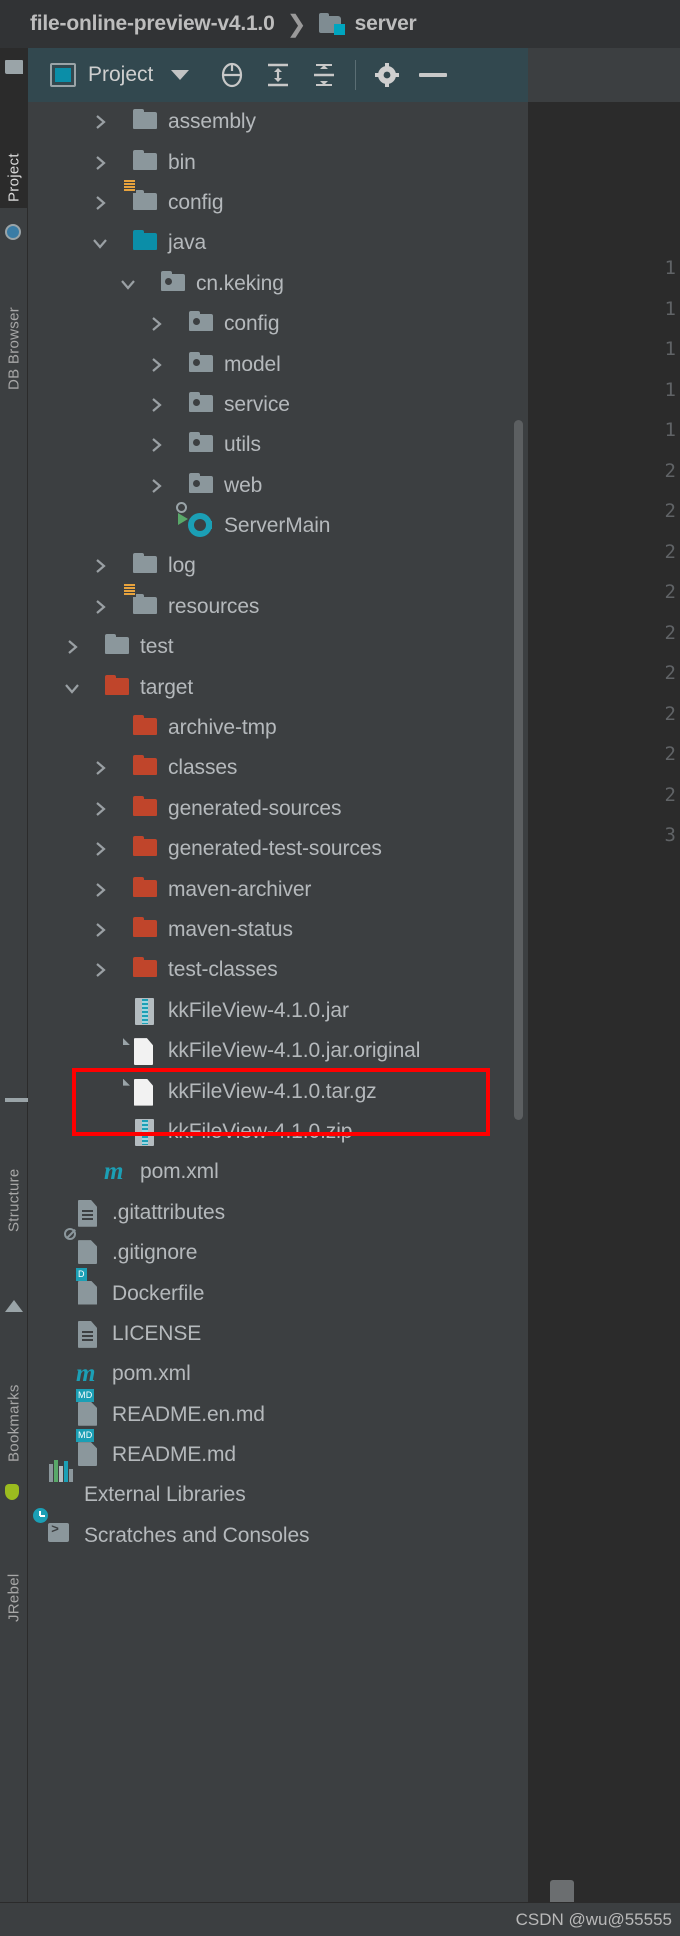 The height and width of the screenshot is (1936, 680). What do you see at coordinates (196, 520) in the screenshot?
I see `java-class-runnable-icon` at bounding box center [196, 520].